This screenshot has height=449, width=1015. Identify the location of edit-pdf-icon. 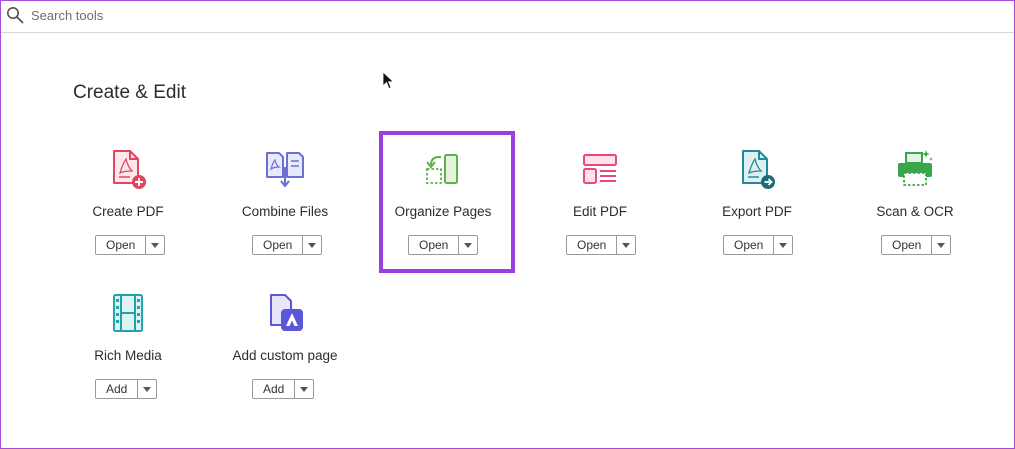
(600, 169).